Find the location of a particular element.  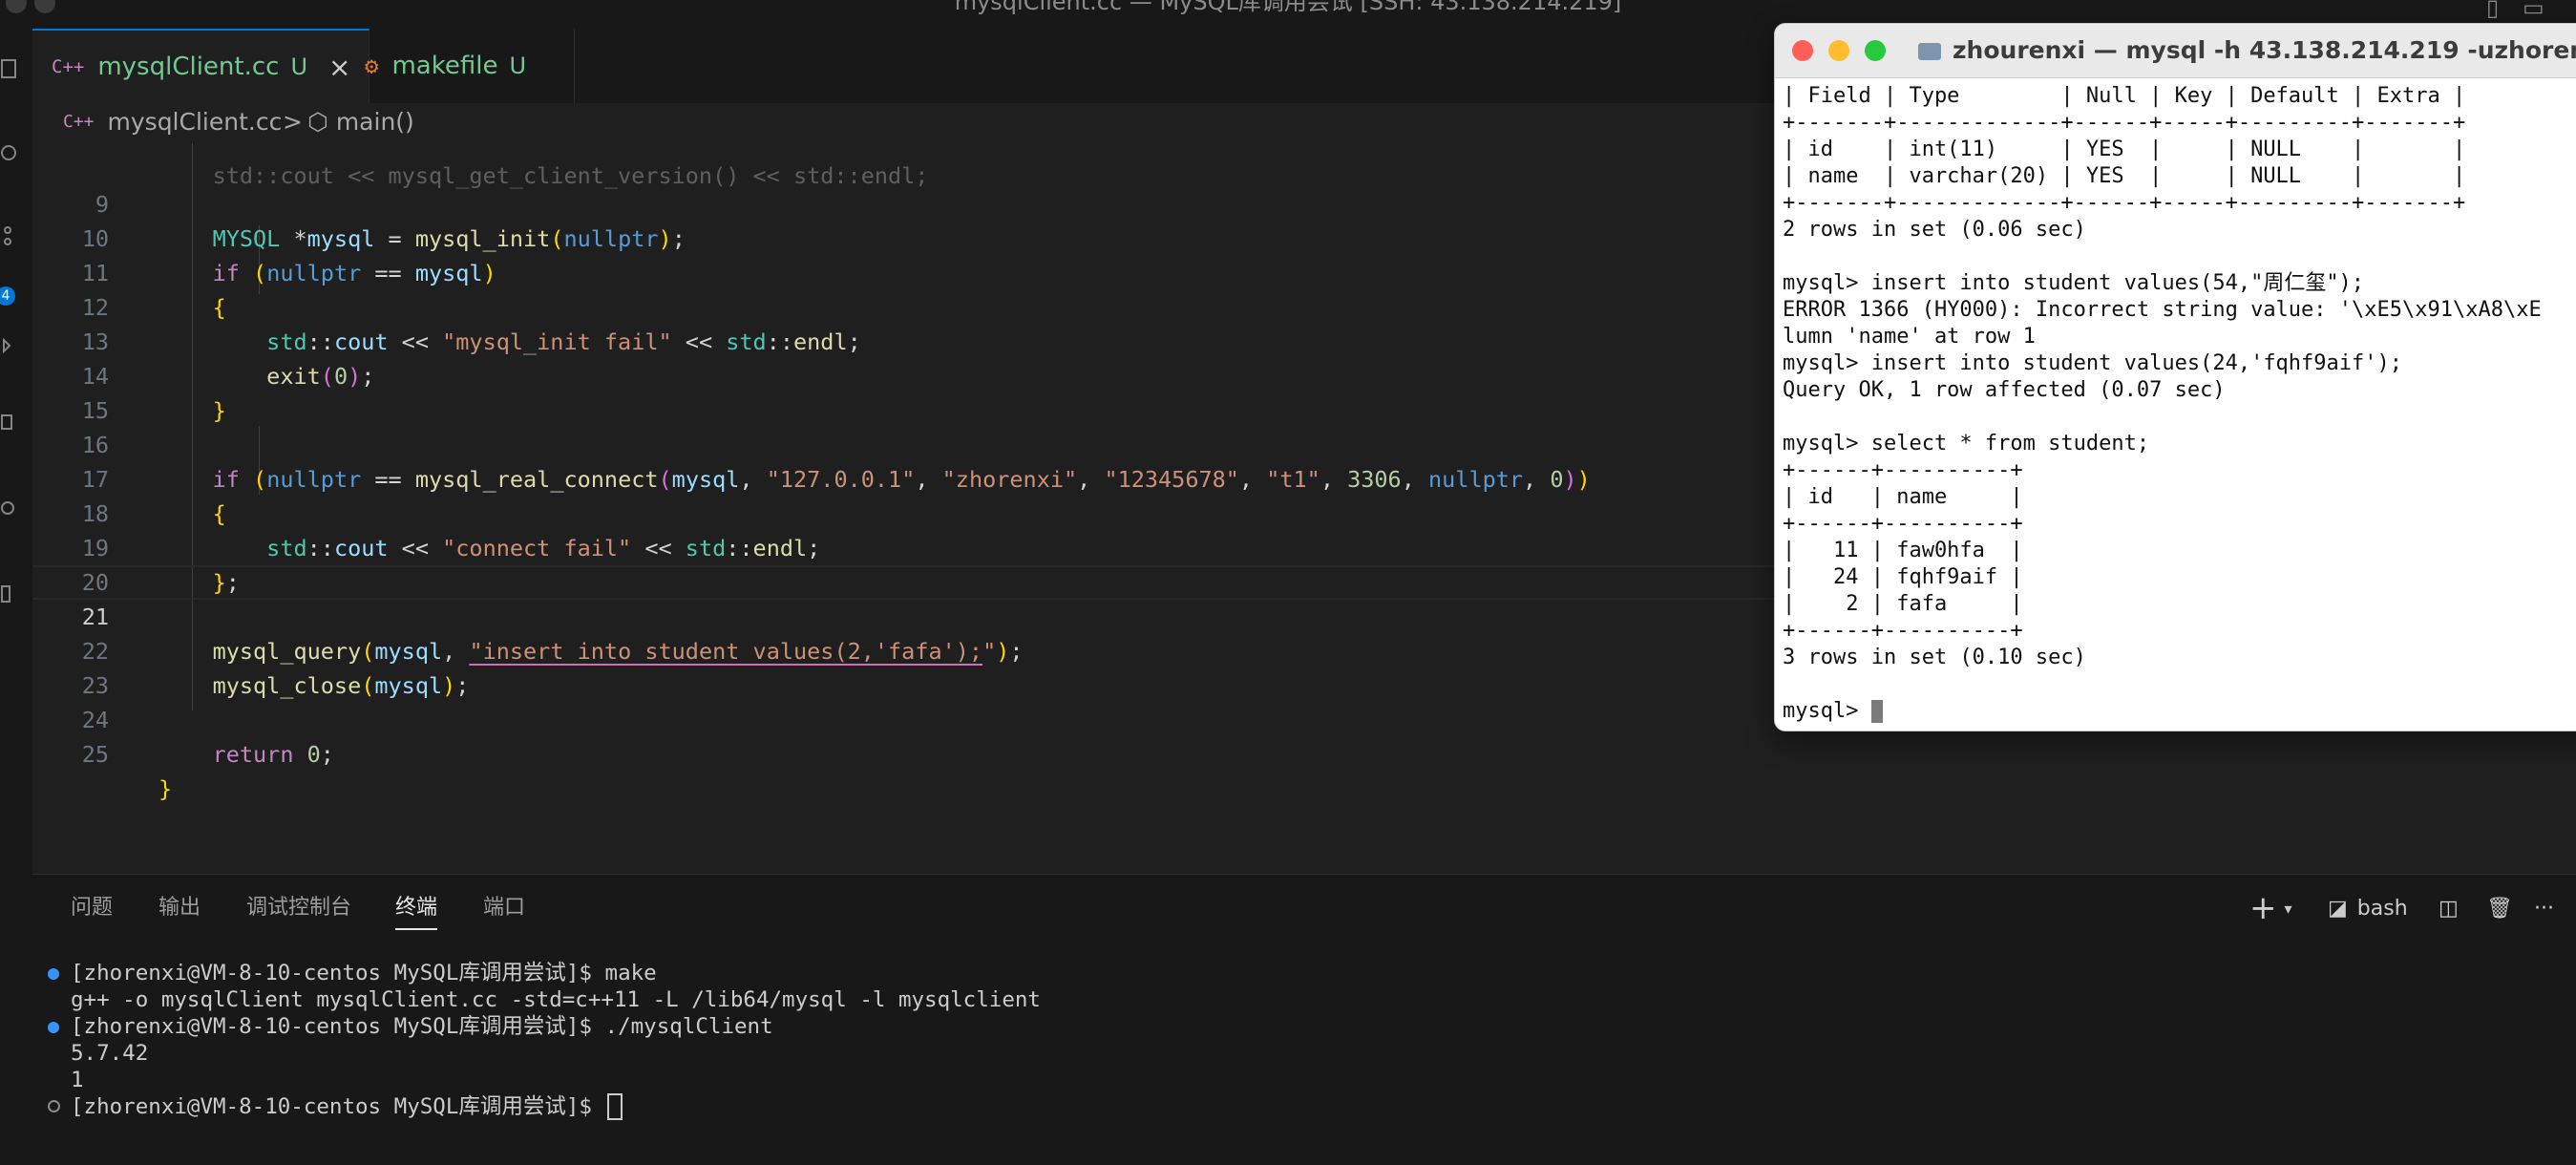

terminal-line: | name | varchar(20) | YES | | NULL | | is located at coordinates (2124, 176).